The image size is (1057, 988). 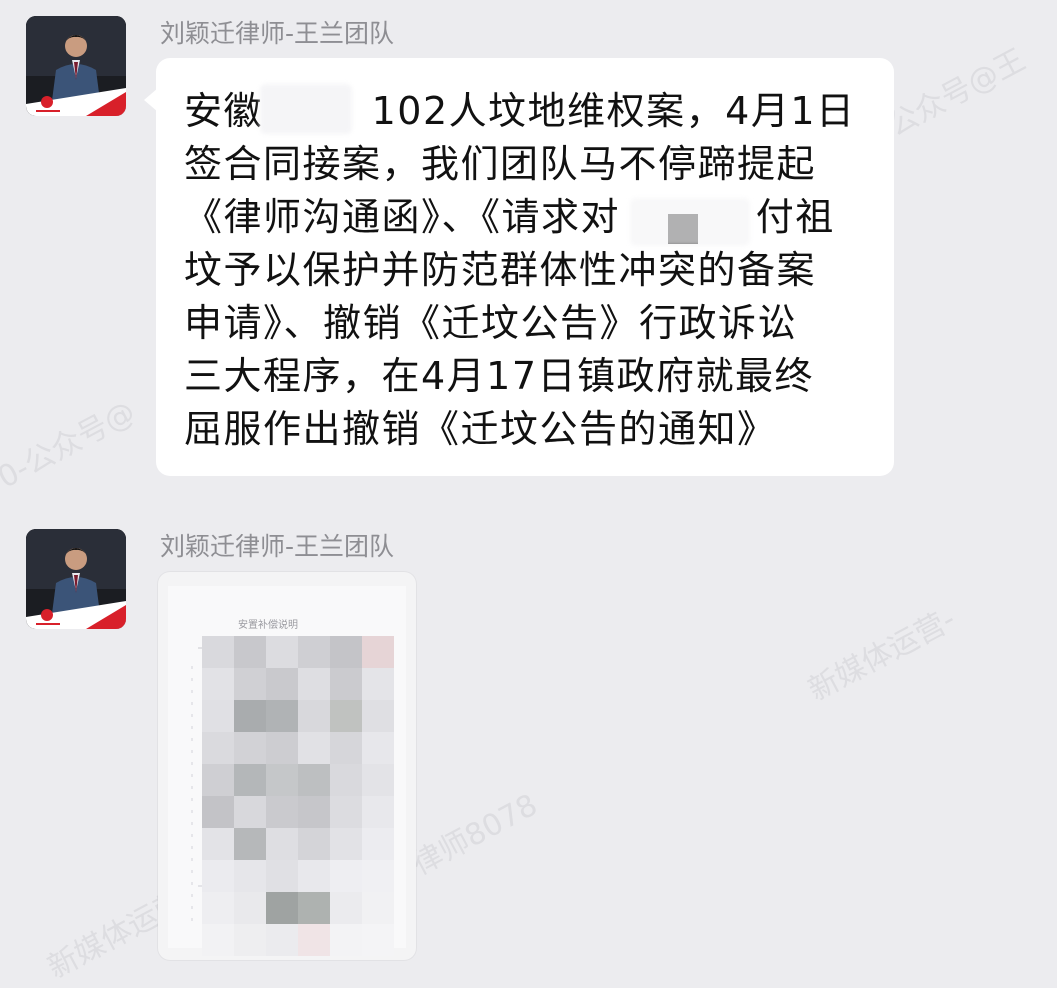 I want to click on message-line: 坟予以保护并防范群体性冲突的备案, so click(x=500, y=270).